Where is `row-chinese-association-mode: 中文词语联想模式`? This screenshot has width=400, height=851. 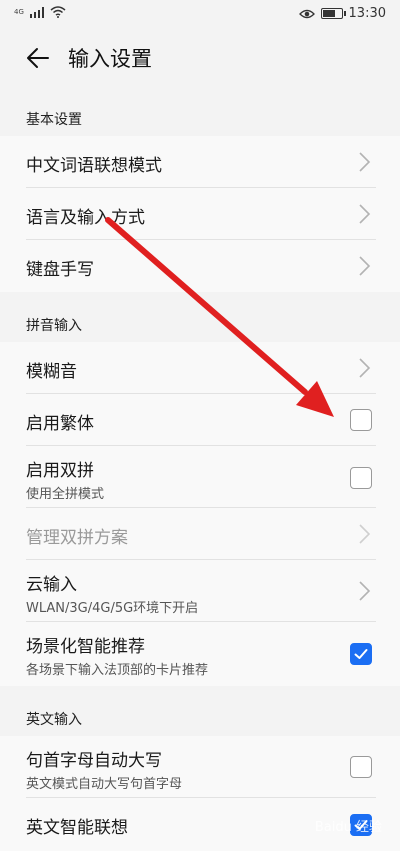
row-chinese-association-mode: 中文词语联想模式 is located at coordinates (200, 162).